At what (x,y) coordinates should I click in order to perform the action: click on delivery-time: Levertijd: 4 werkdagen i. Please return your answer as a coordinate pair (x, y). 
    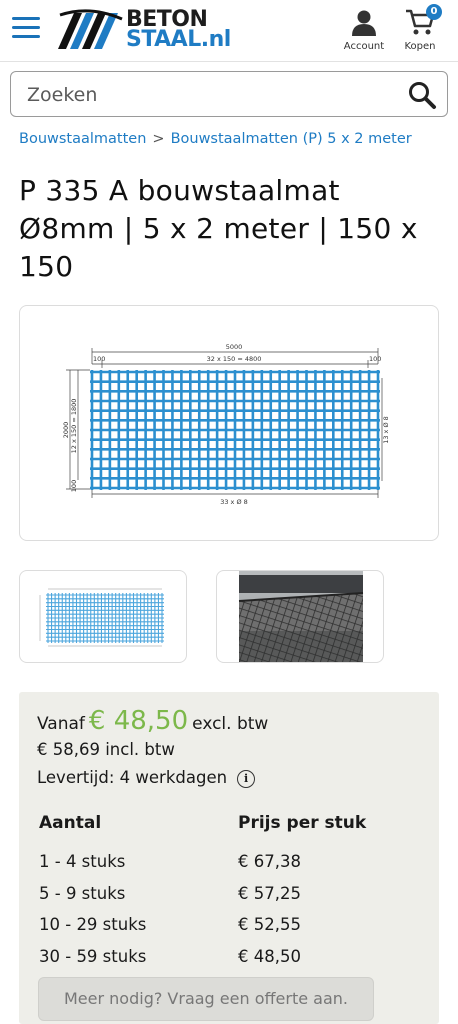
    Looking at the image, I should click on (146, 778).